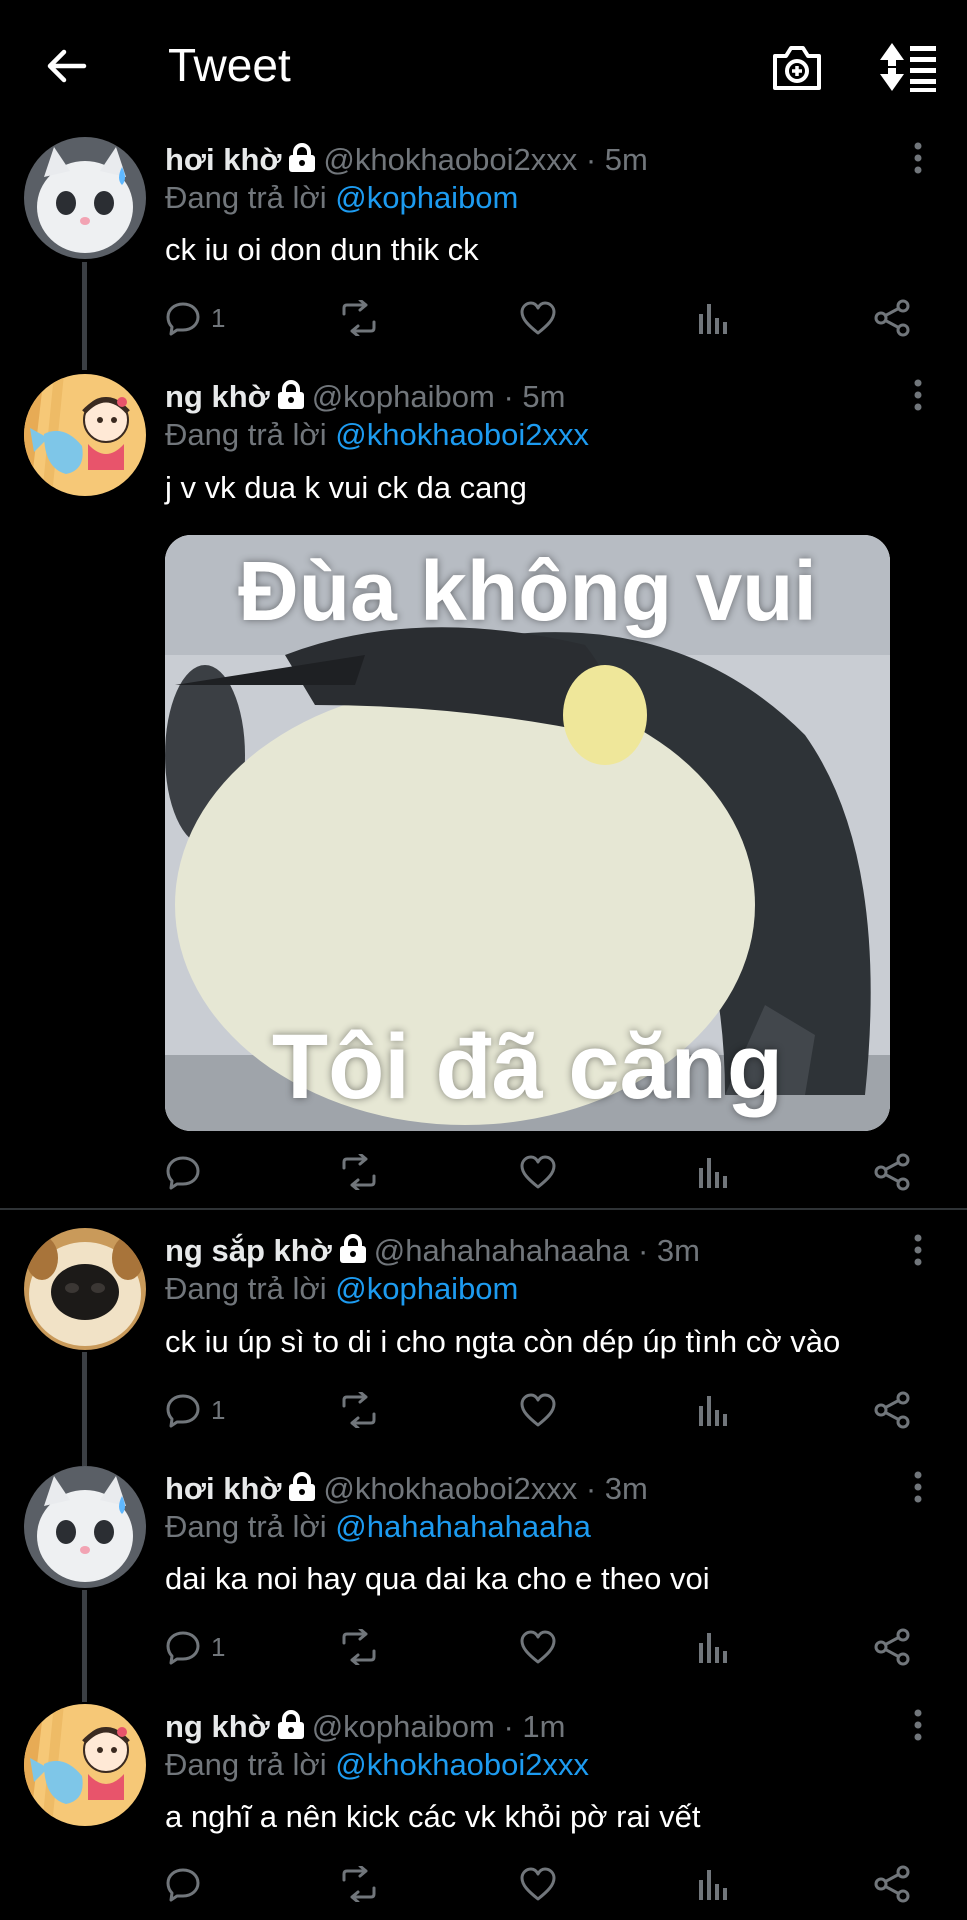 The image size is (967, 1920). I want to click on back-button, so click(66, 66).